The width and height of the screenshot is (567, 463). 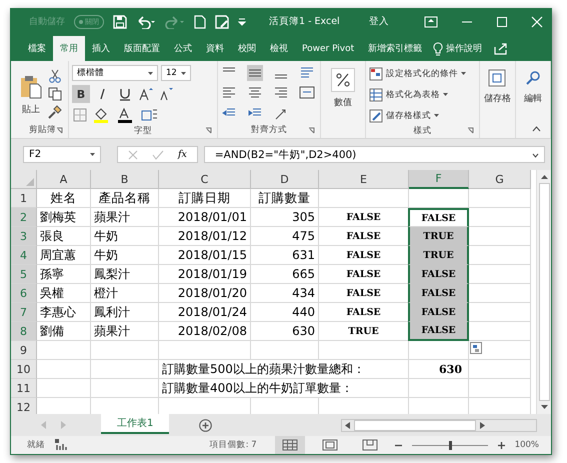 What do you see at coordinates (544, 176) in the screenshot?
I see `scroll-up-icon` at bounding box center [544, 176].